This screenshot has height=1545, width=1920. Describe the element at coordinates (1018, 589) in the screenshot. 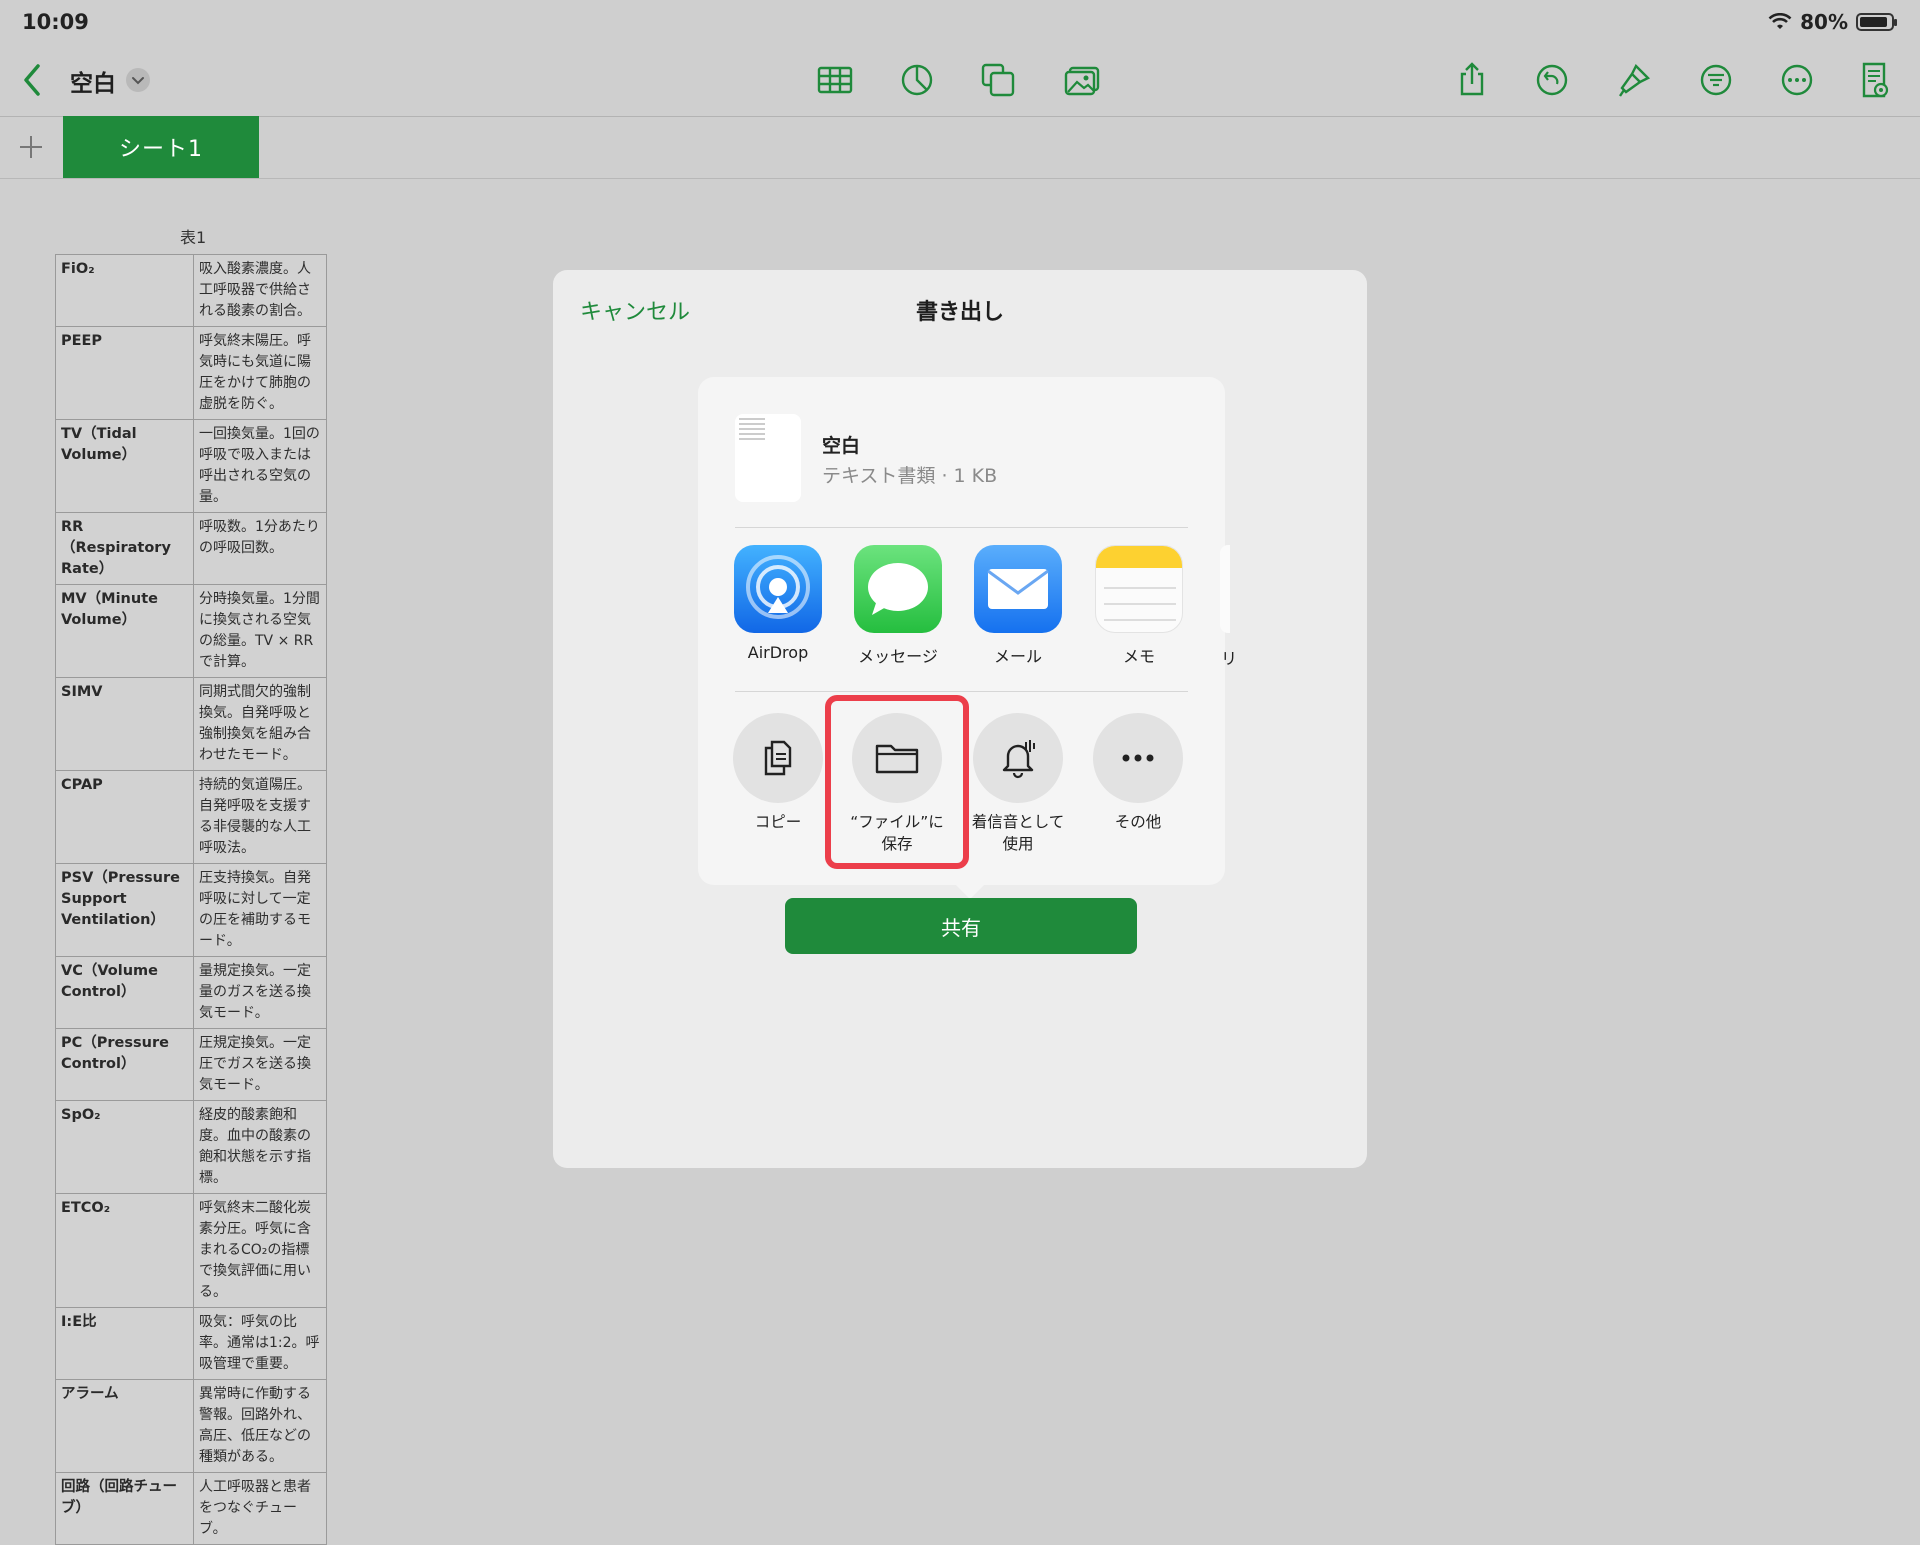

I see `mail-icon` at that location.